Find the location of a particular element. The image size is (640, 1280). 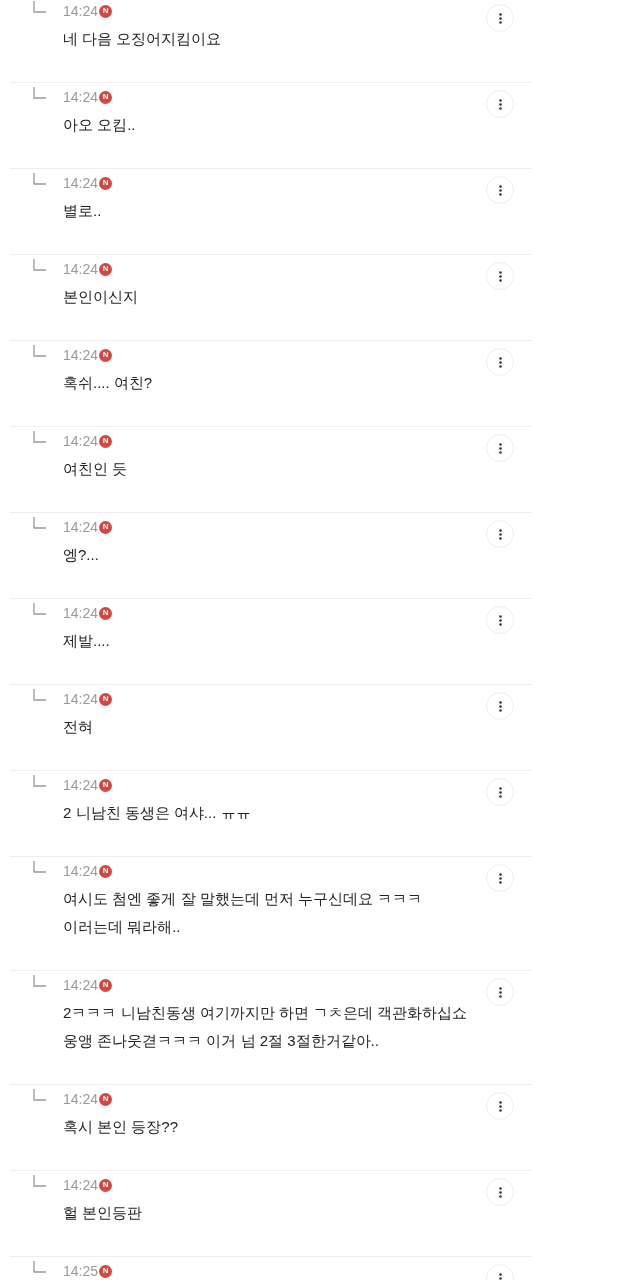

reply-text: 2ㅋㅋㅋ 니남친동생 여기까지만 하면 ㄱㅊ은데 객관화하십쇼 웅앵 존나웃겯ㅋㅋㅋ 이거 넘 2절 3절한거같아.. is located at coordinates (266, 1027).